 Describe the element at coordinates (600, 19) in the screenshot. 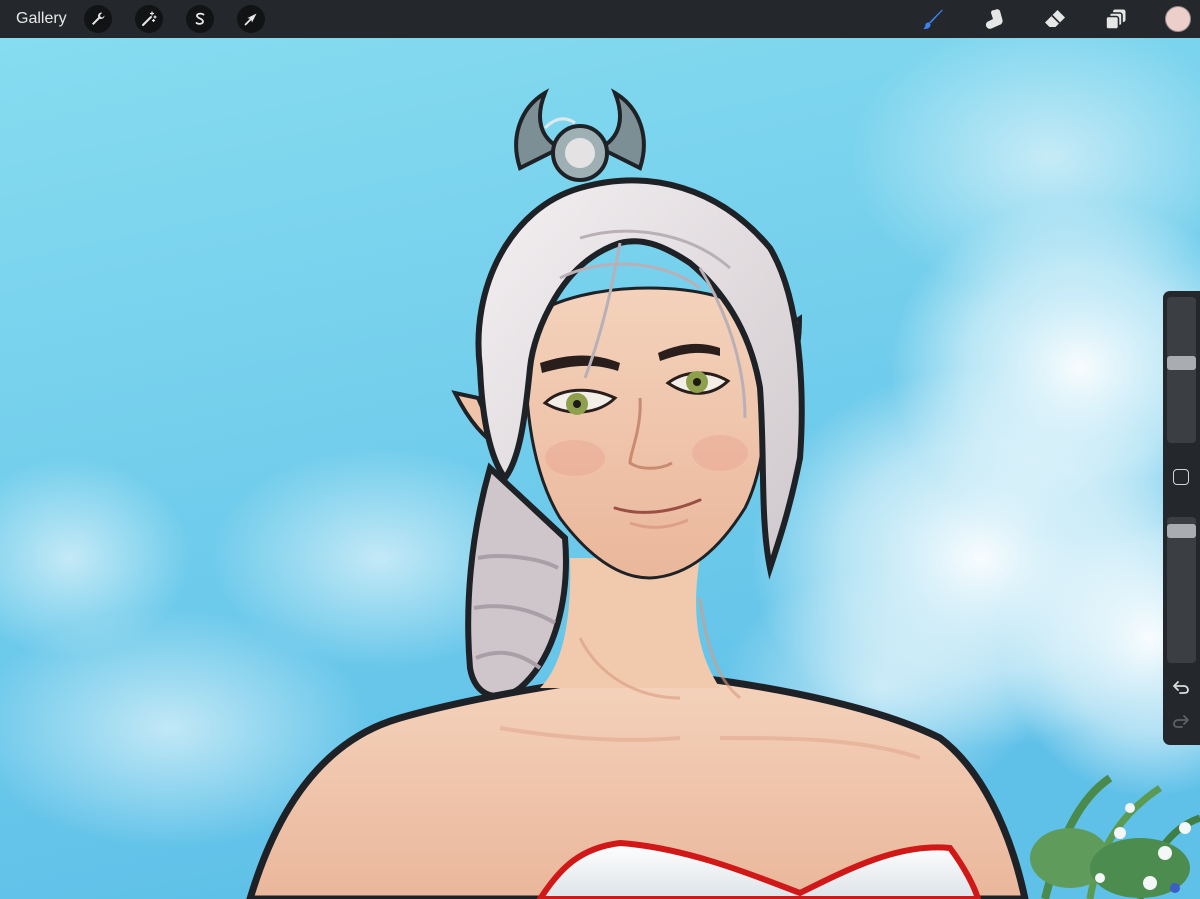

I see `top-toolbar: Gallery` at that location.